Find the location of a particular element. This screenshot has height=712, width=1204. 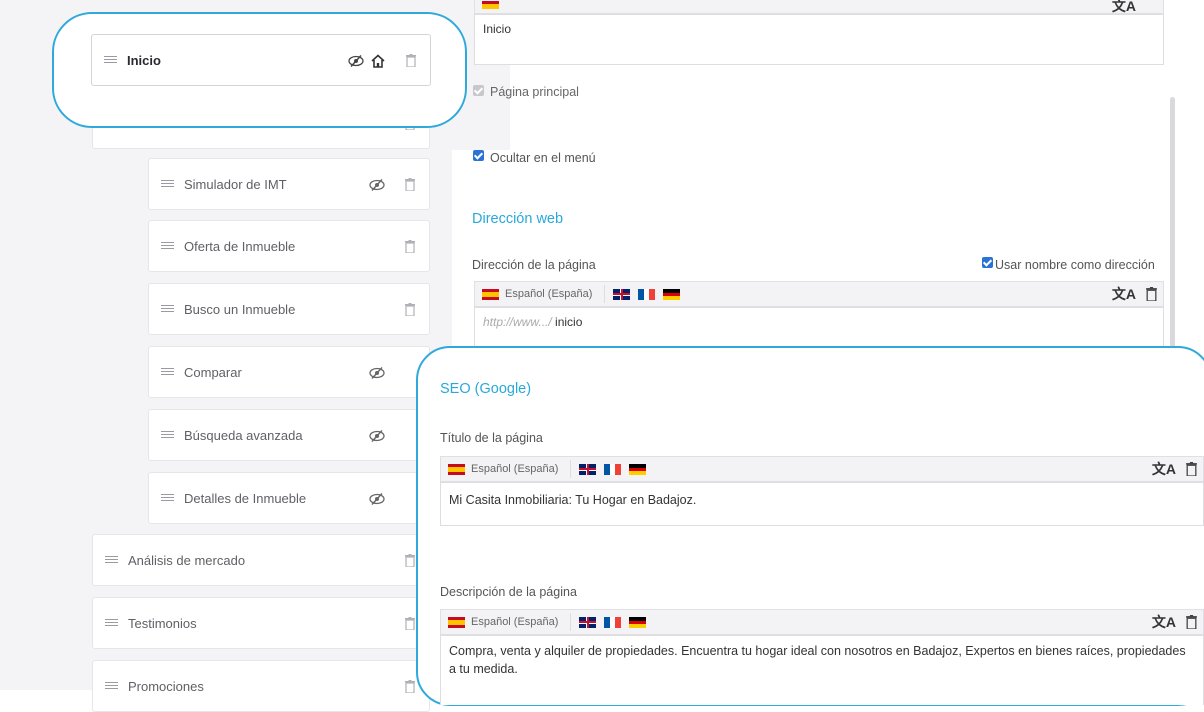

ocultar-menu-checkbox is located at coordinates (478, 155).